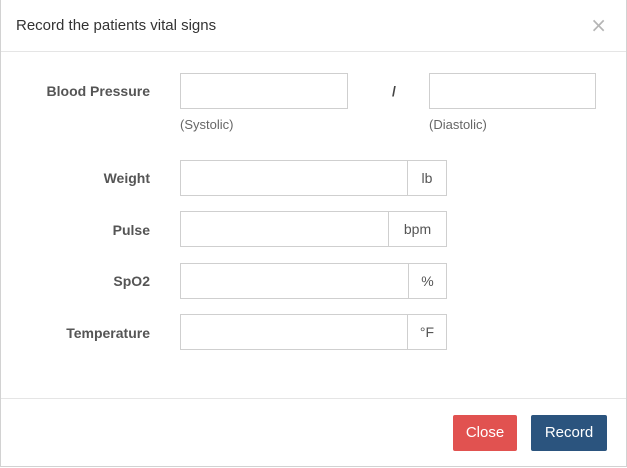 The height and width of the screenshot is (468, 627). I want to click on diastolic-hint: (Diastolic), so click(458, 124).